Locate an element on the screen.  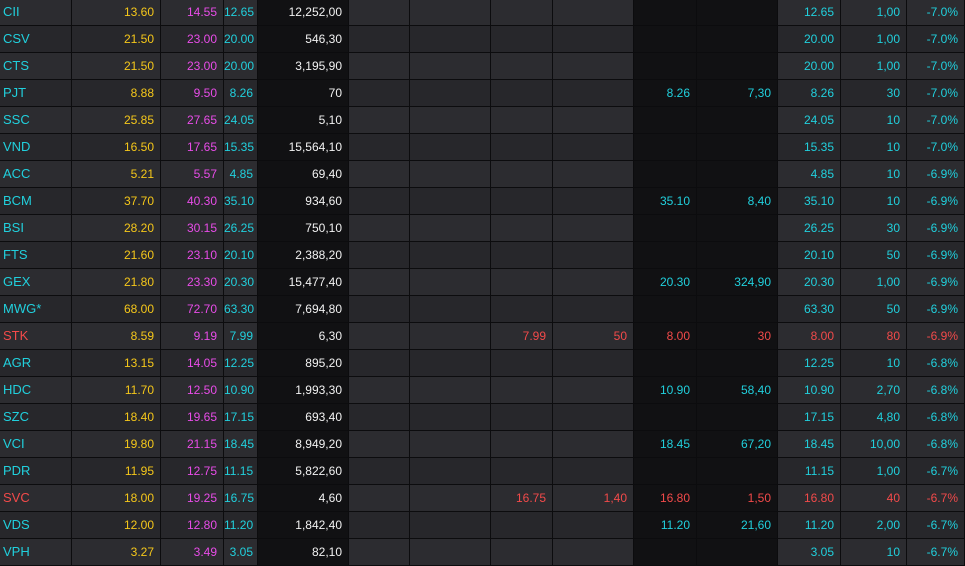
floor-price: 3.05 is located at coordinates (241, 552).